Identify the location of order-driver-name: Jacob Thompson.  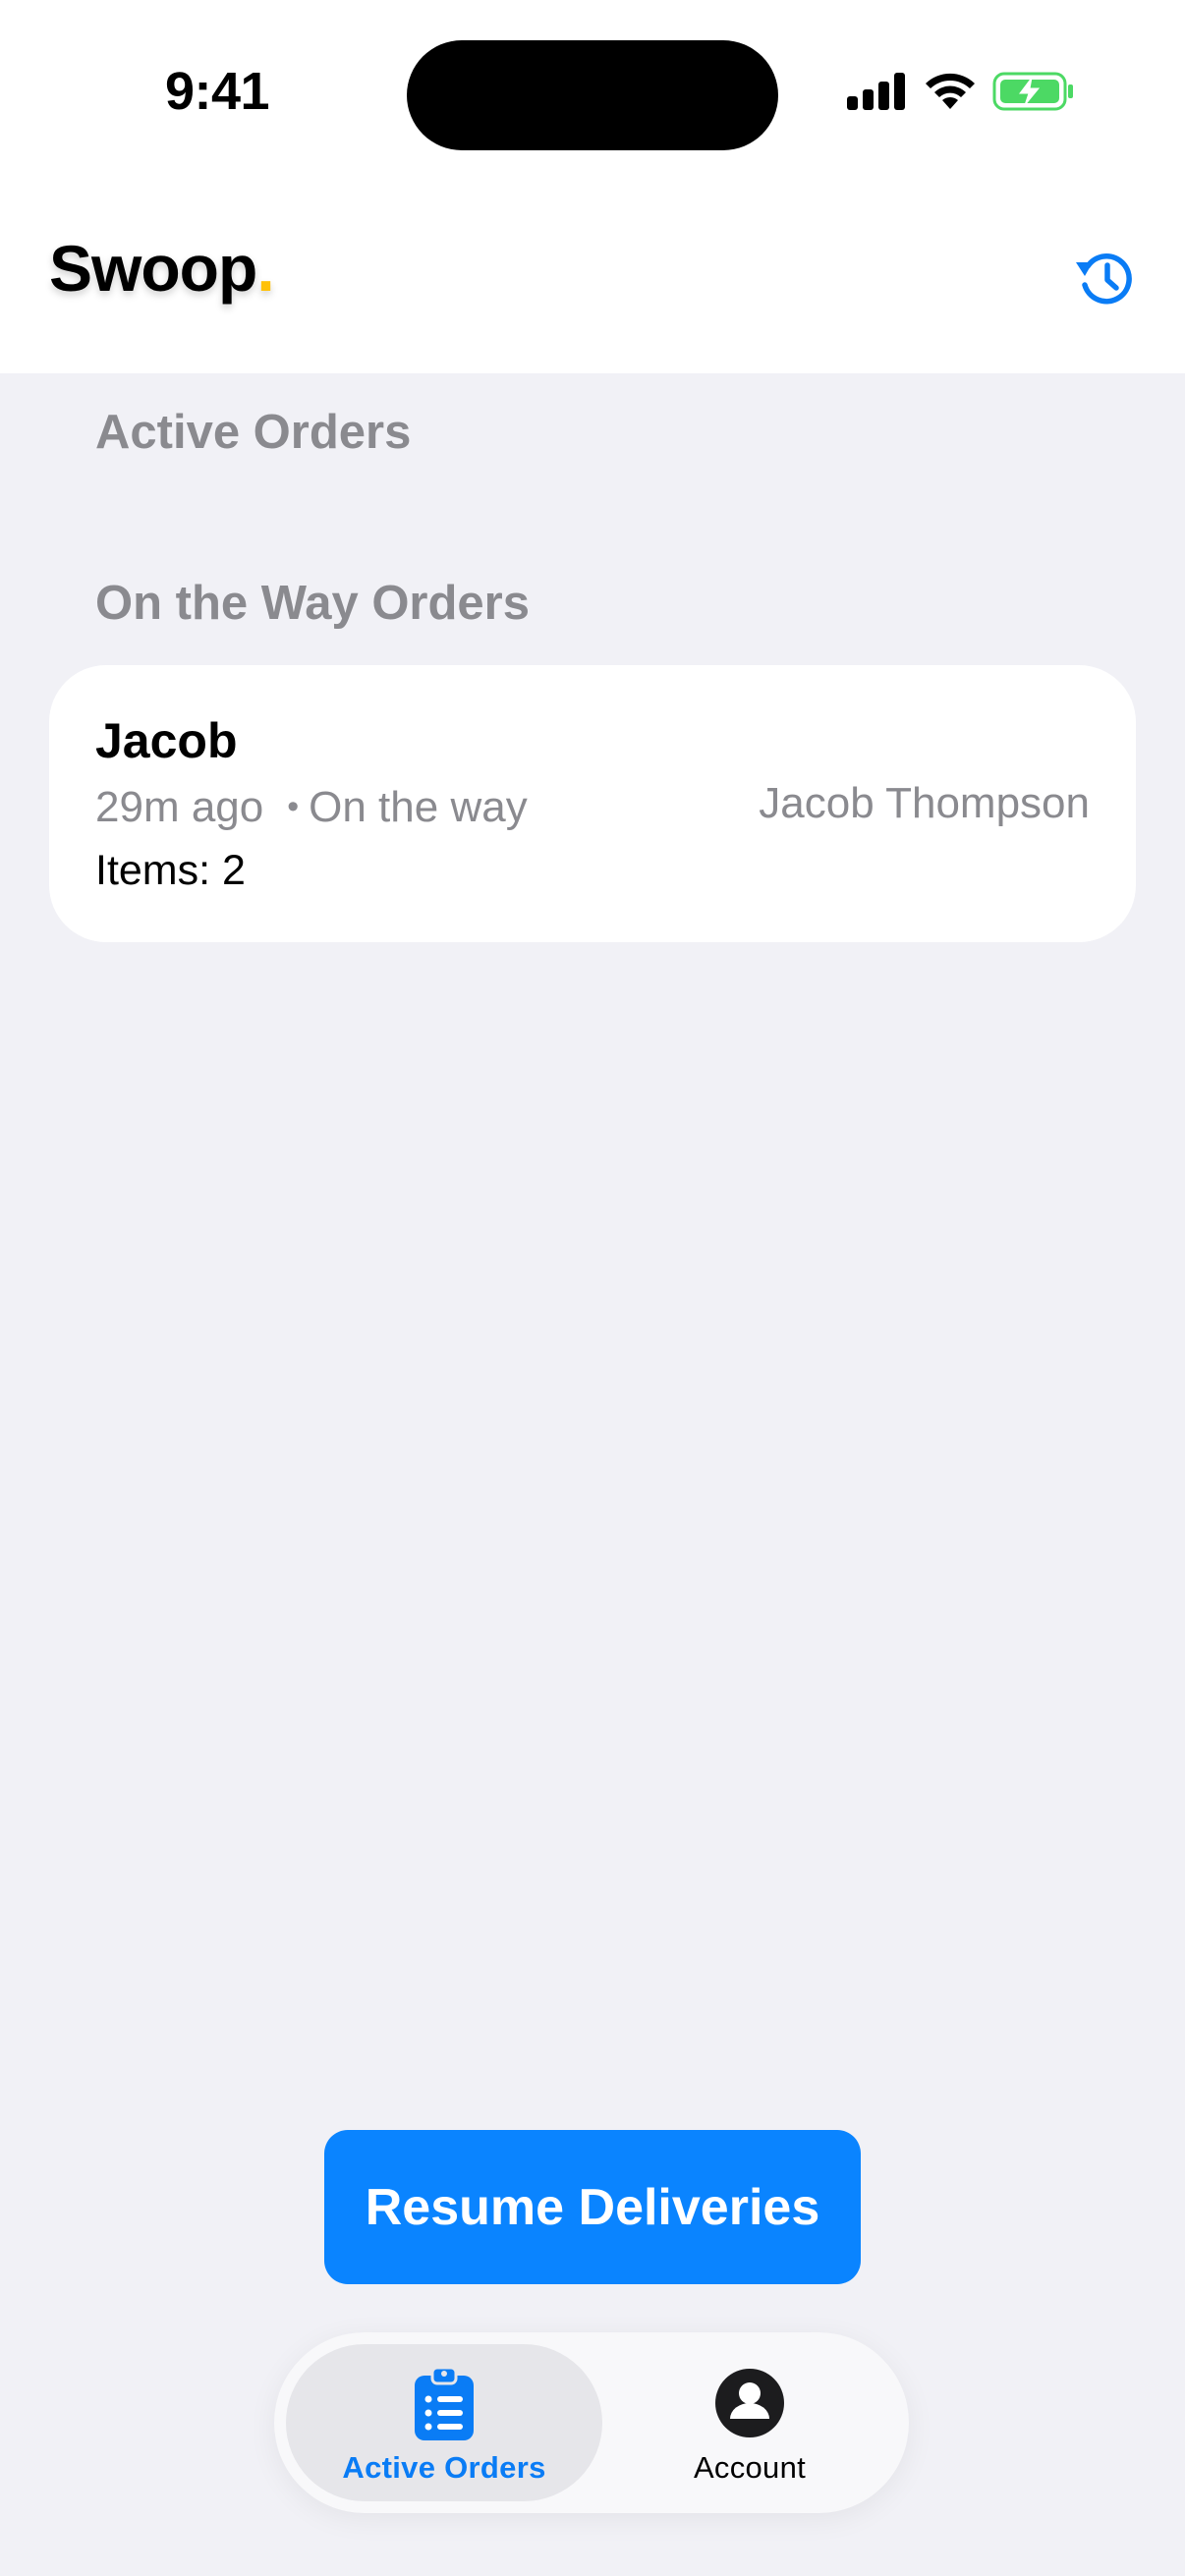
(925, 803).